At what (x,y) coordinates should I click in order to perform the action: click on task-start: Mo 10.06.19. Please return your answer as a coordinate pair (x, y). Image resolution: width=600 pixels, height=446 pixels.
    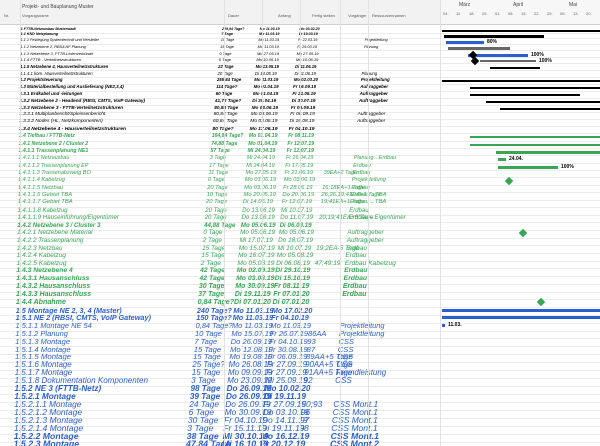
    Looking at the image, I should click on (267, 60).